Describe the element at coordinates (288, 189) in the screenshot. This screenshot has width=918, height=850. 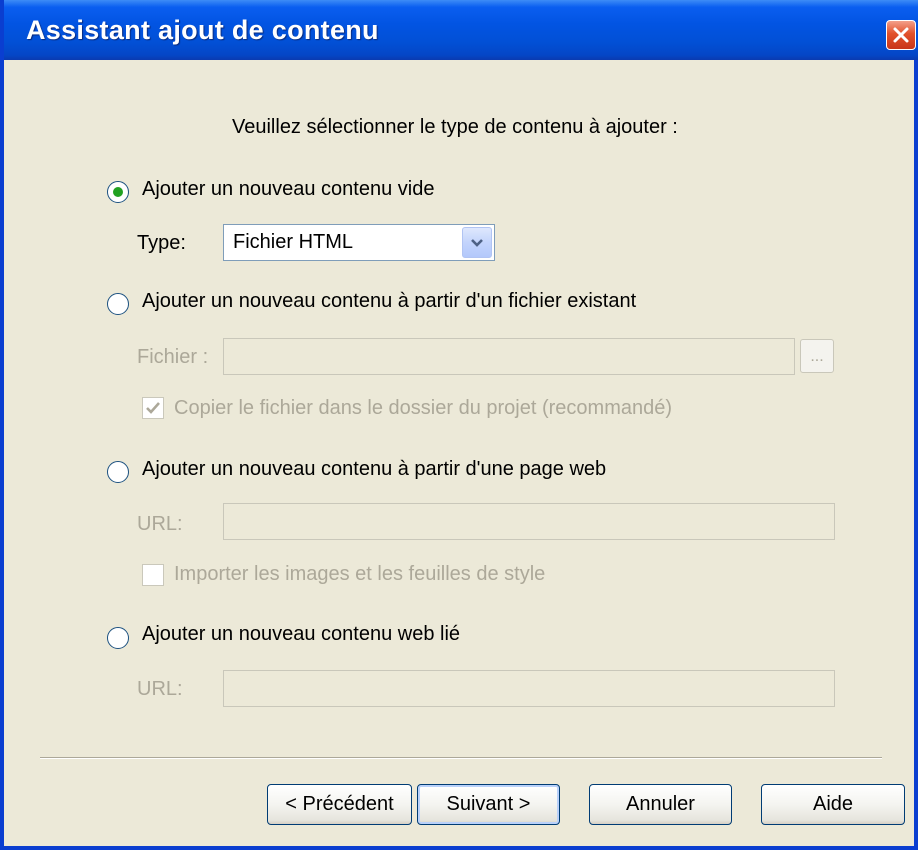
I see `option-empty-label: Ajouter un nouveau contenu vide` at that location.